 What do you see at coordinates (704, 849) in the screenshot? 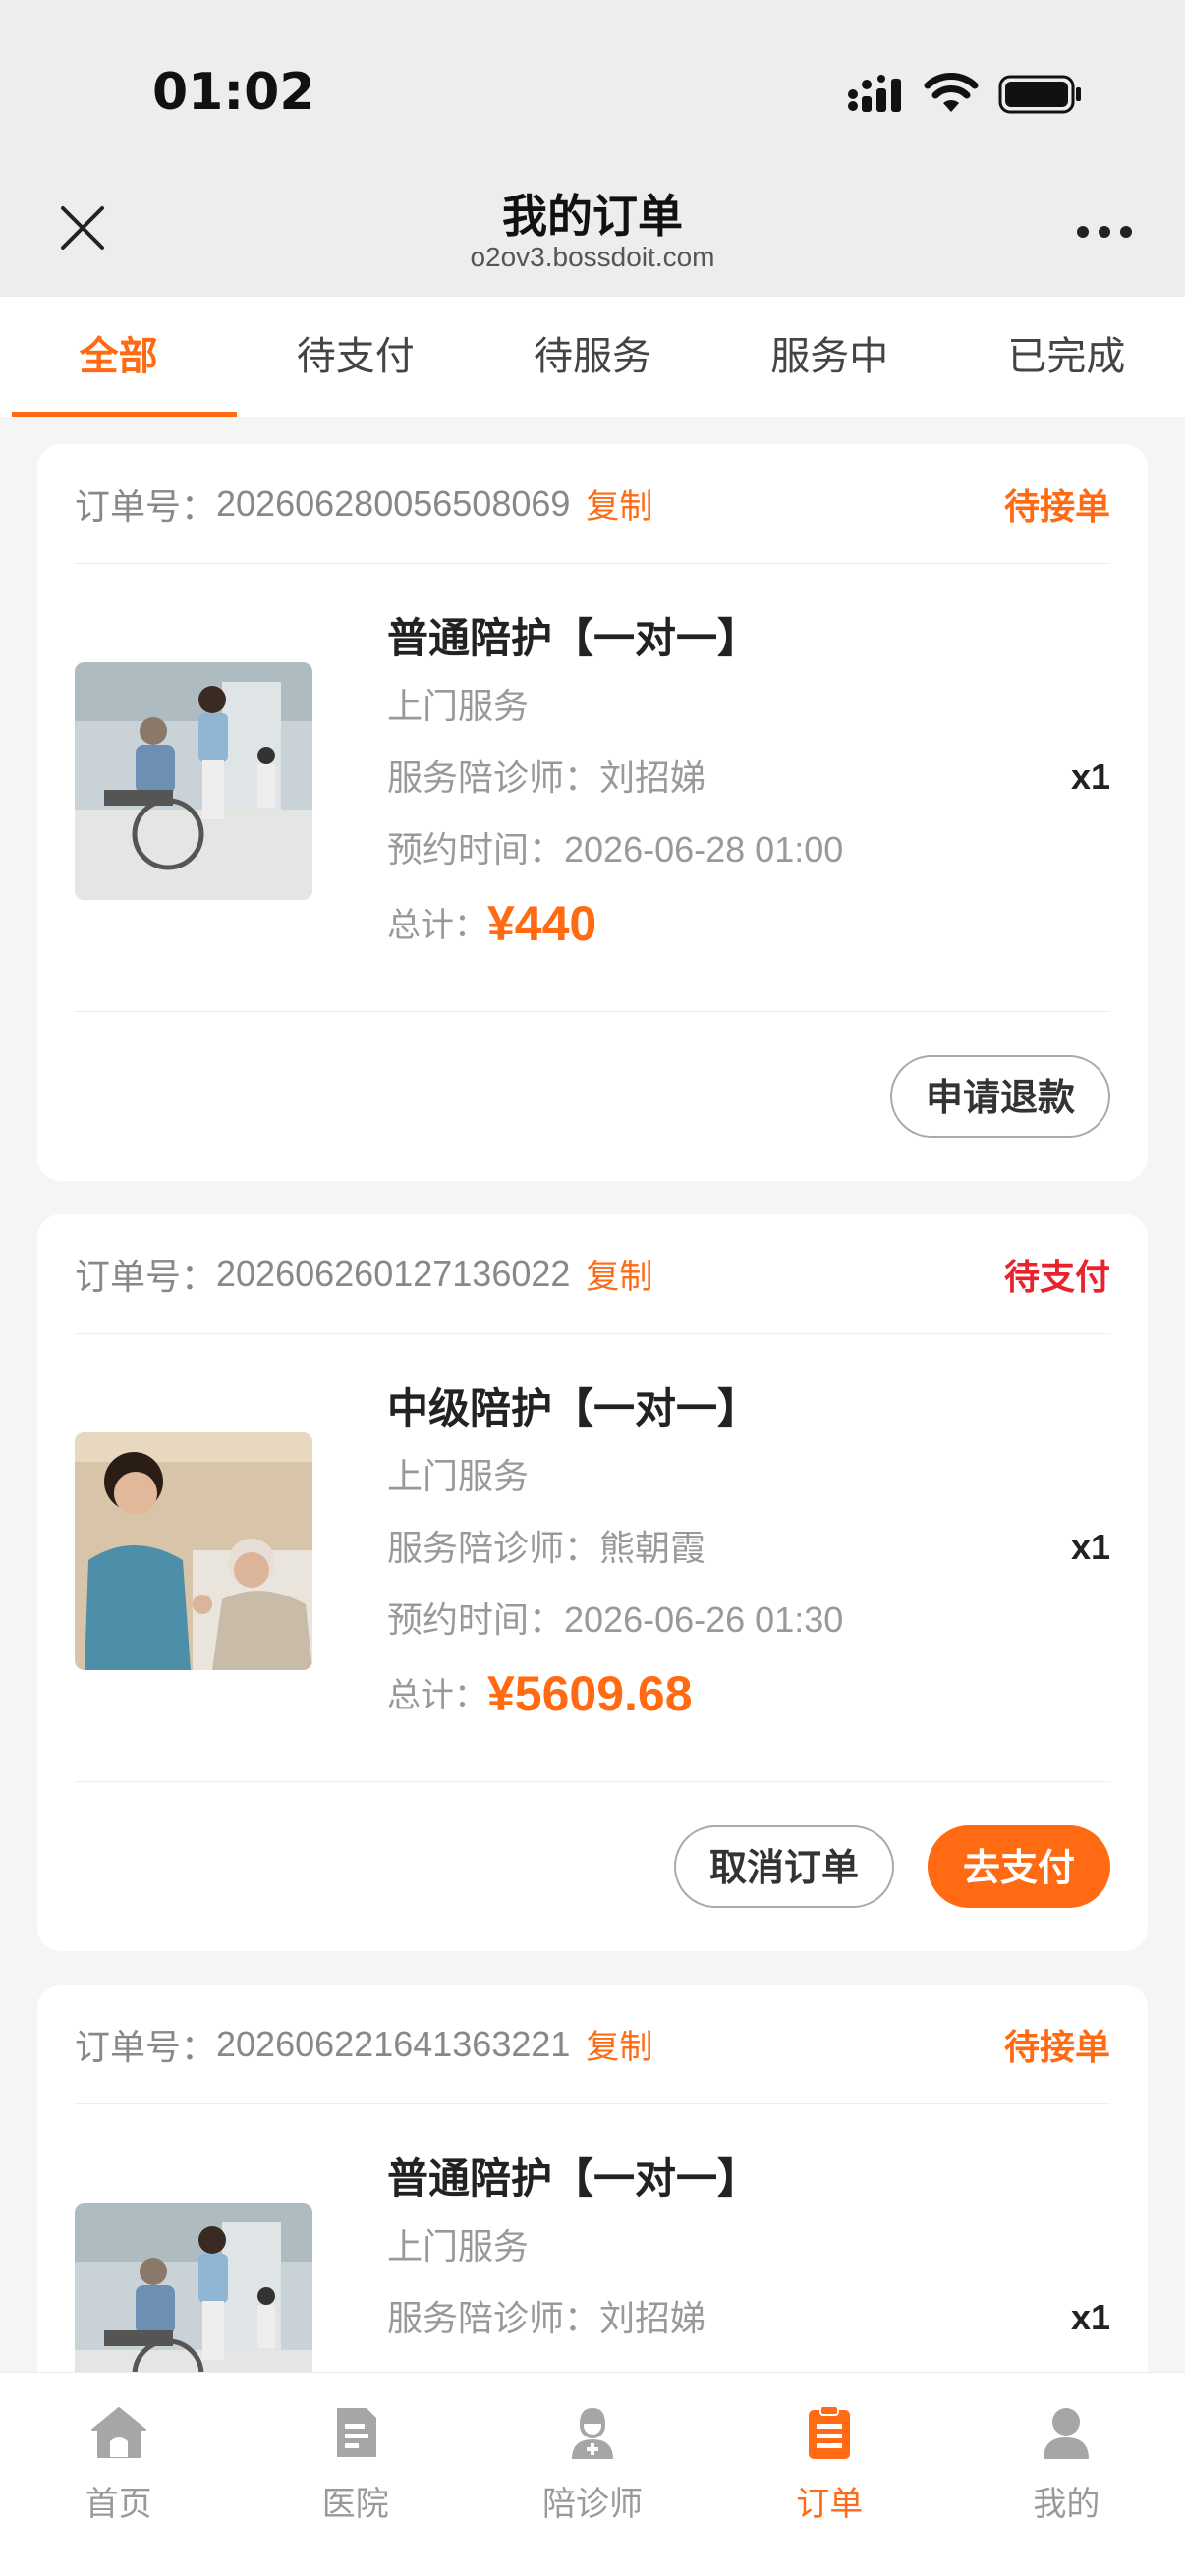
I see `appointment-time: 2026-06-28 01:00` at bounding box center [704, 849].